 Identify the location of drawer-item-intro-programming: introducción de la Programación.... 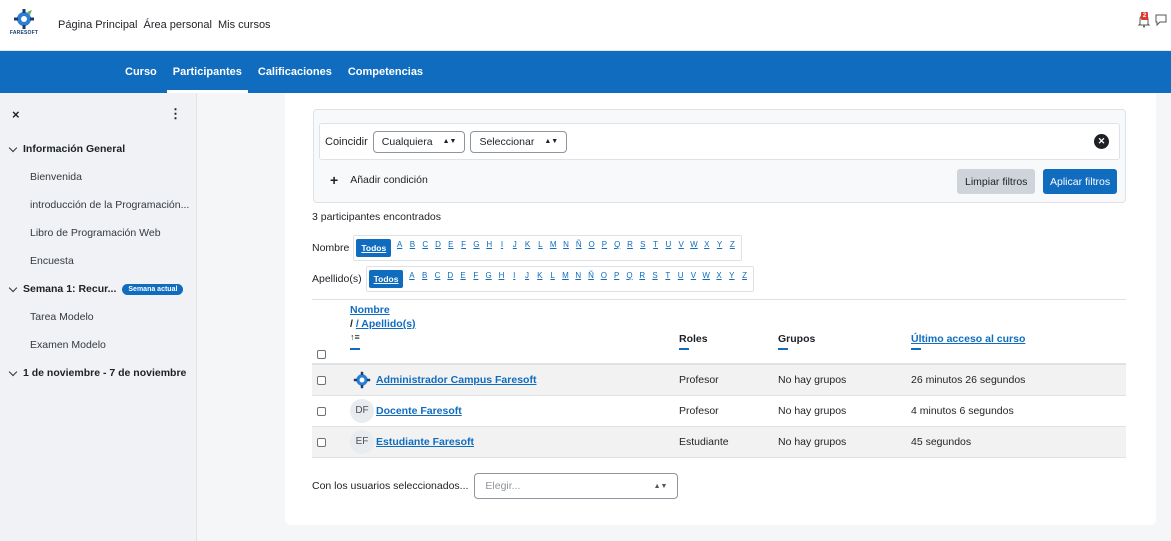
(98, 205).